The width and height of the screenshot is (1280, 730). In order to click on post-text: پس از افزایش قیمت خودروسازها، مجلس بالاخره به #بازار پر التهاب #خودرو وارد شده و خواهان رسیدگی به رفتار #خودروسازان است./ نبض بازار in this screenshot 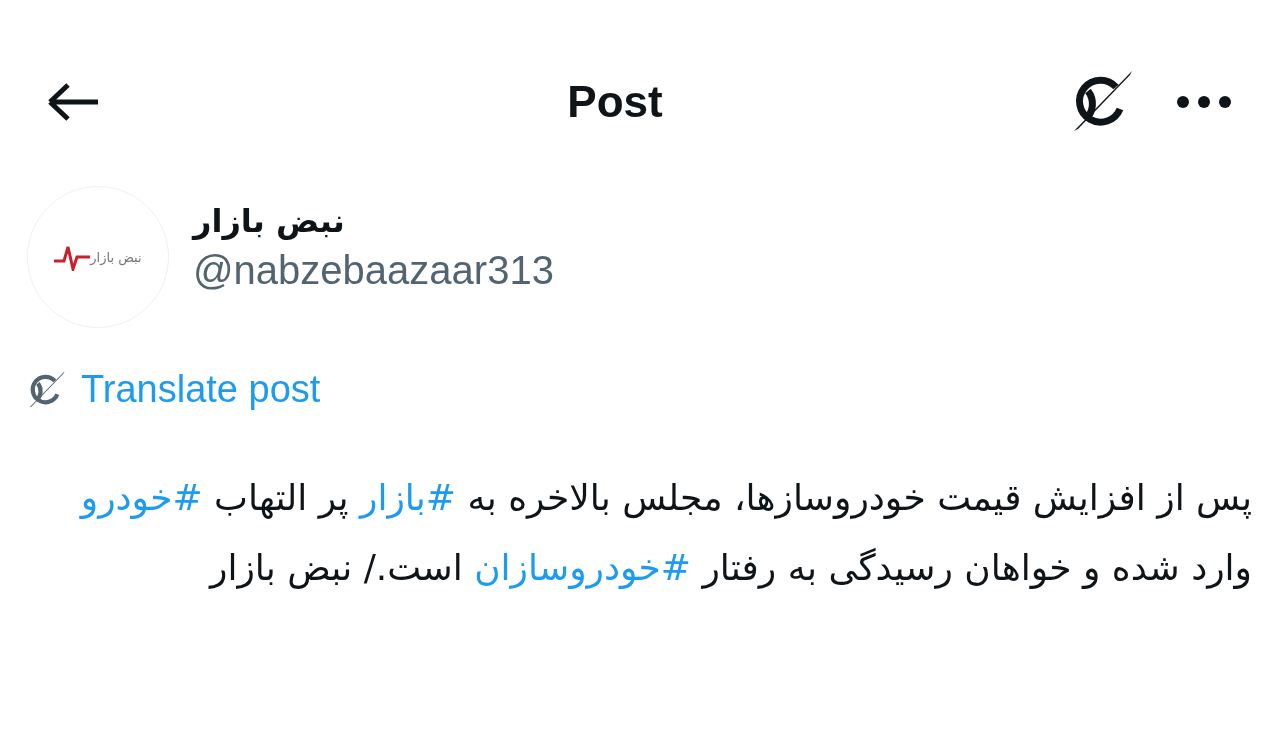, I will do `click(666, 533)`.